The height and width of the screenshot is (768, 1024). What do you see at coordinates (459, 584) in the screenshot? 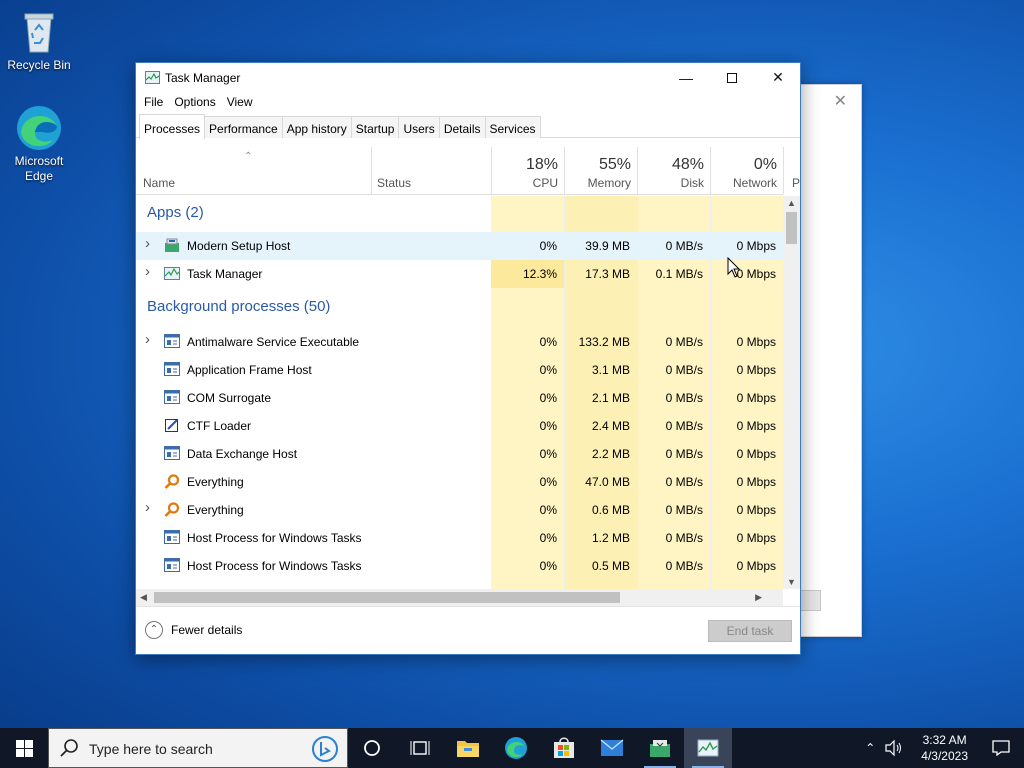
I see `process-row-partial` at bounding box center [459, 584].